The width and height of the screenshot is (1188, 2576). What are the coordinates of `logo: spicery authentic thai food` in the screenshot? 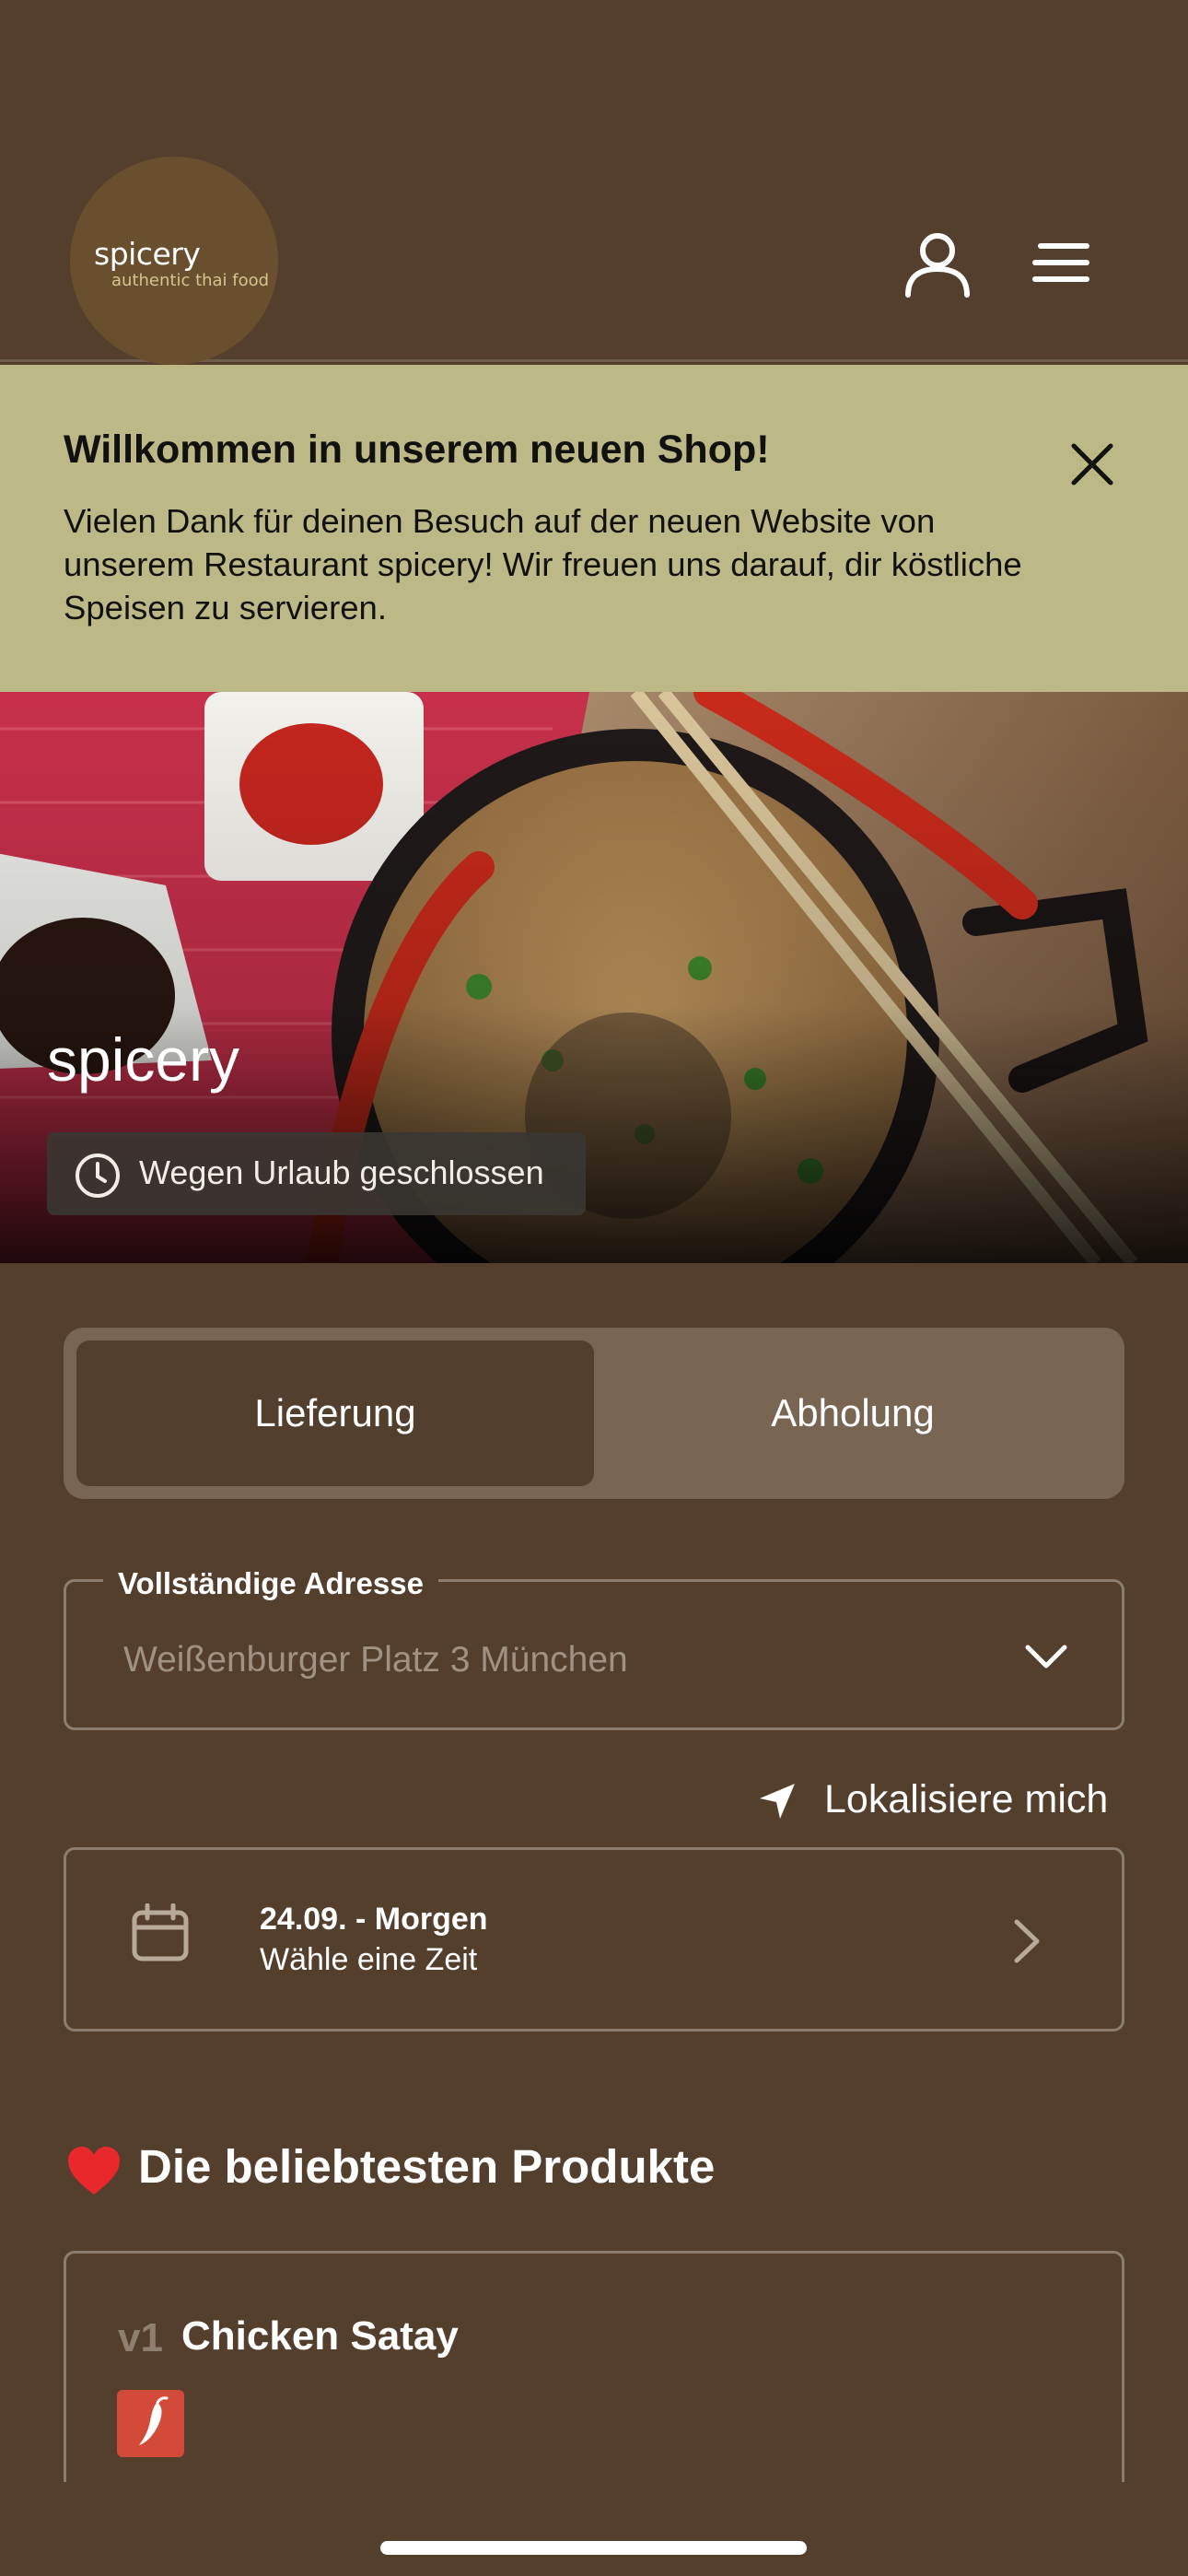 It's located at (174, 261).